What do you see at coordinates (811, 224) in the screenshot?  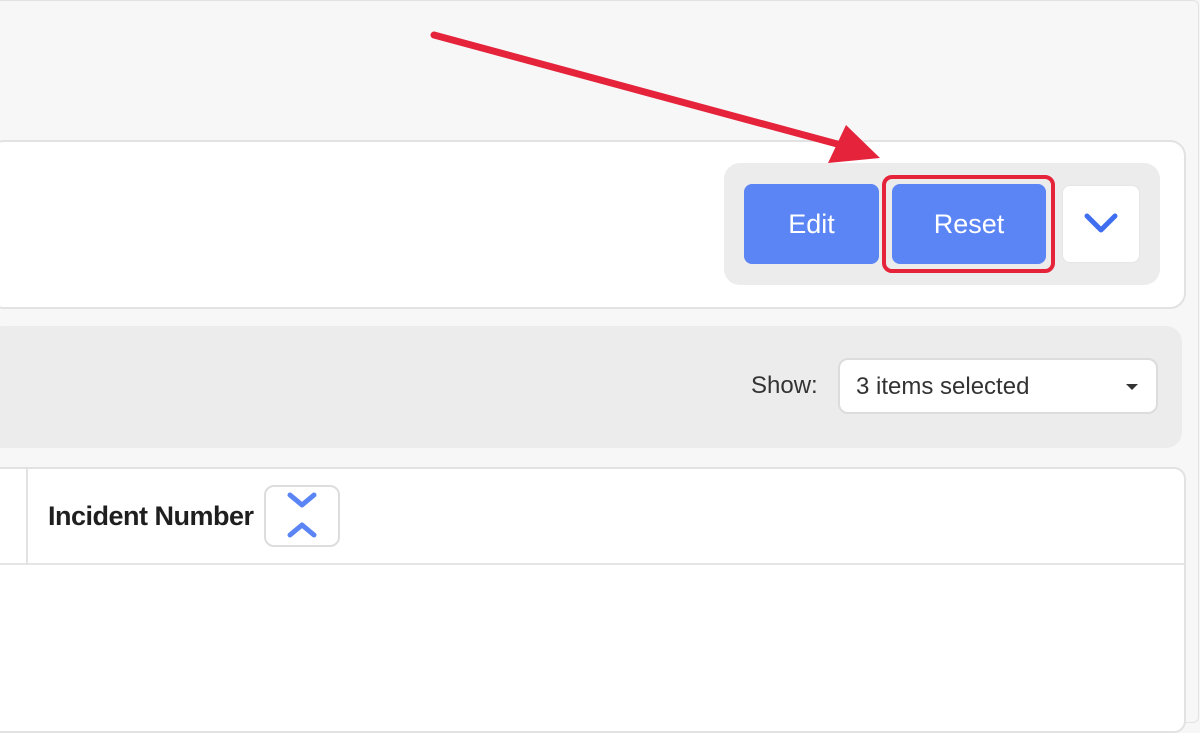 I see `edit-button: Edit` at bounding box center [811, 224].